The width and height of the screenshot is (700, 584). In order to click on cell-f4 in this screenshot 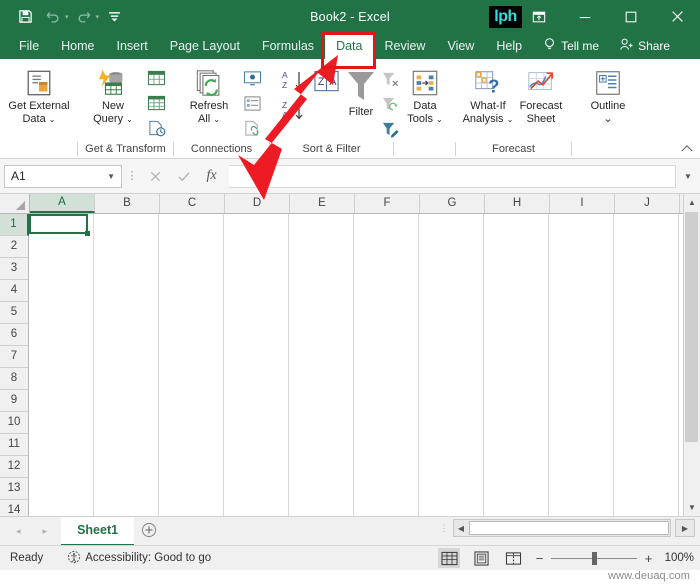, I will do `click(386, 288)`.